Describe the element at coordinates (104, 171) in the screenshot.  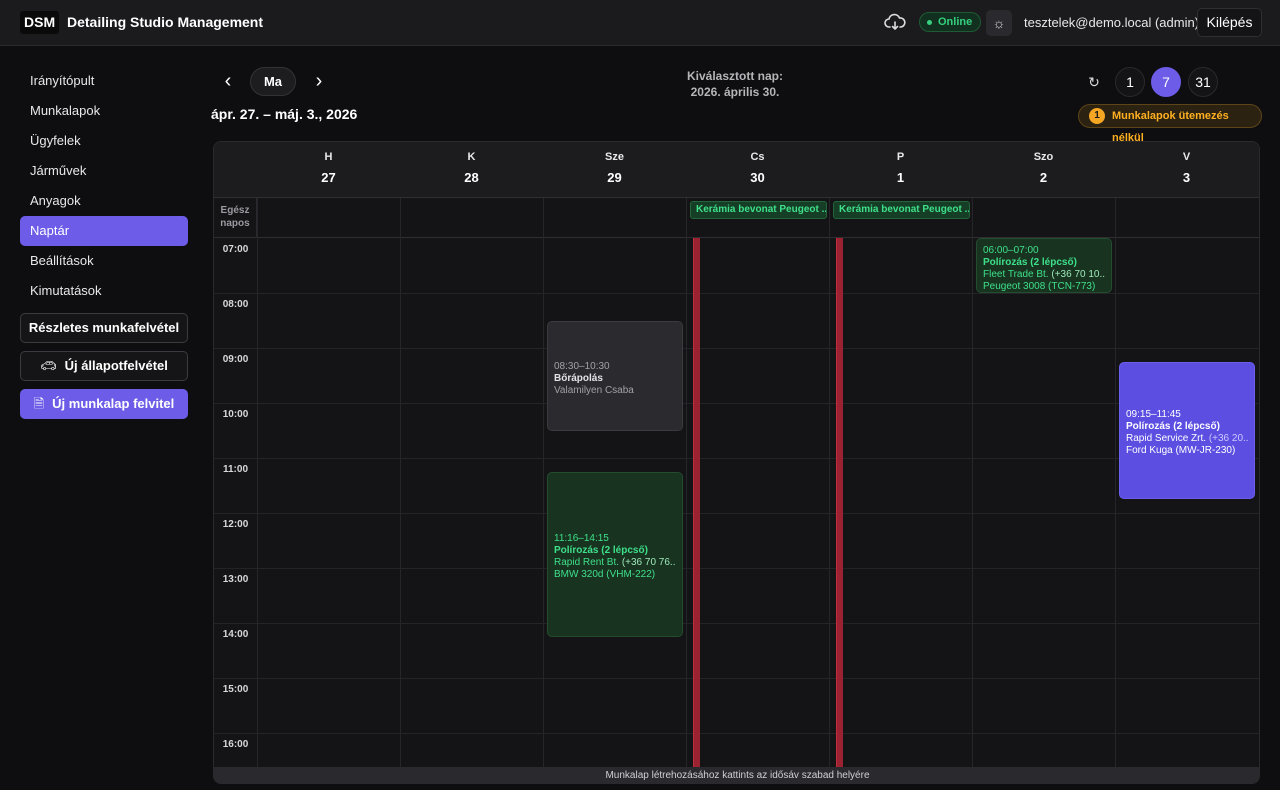
I see `sidebar-item-vehicles: Járművek` at that location.